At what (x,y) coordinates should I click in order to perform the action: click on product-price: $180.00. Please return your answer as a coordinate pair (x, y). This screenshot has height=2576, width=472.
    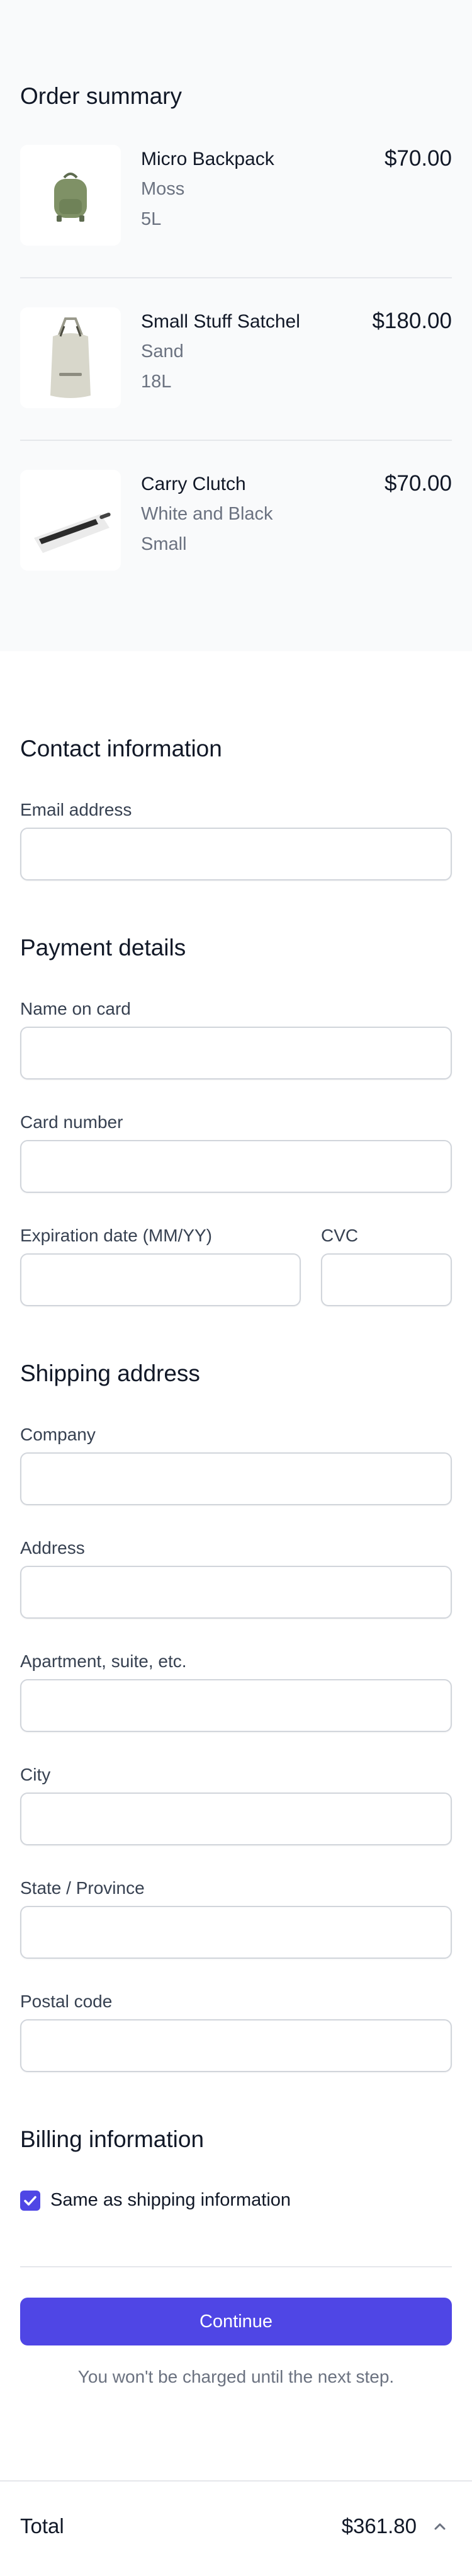
    Looking at the image, I should click on (412, 321).